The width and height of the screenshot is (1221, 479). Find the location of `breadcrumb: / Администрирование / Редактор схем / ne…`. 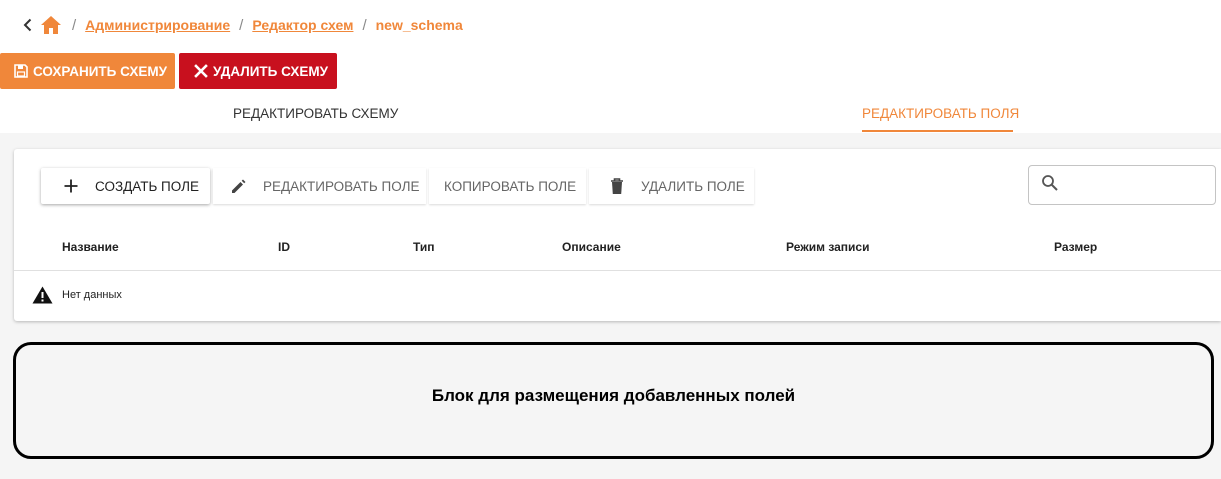

breadcrumb: / Администрирование / Редактор схем / ne… is located at coordinates (241, 25).